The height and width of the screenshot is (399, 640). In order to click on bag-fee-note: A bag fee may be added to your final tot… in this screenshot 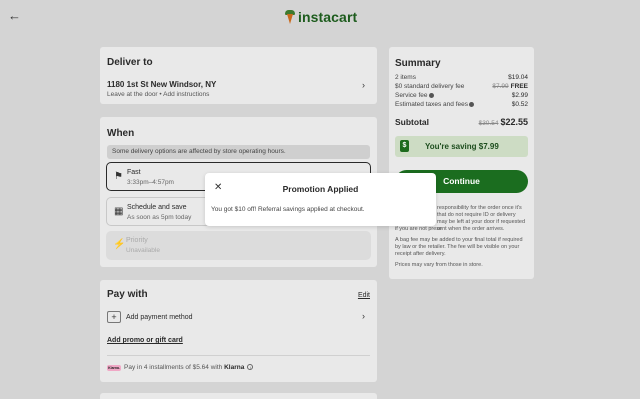, I will do `click(459, 247)`.